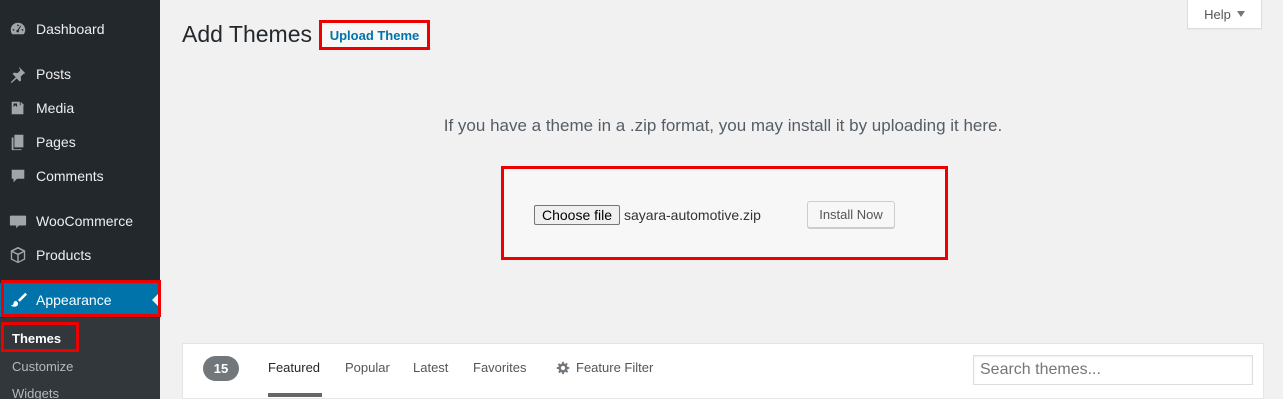  What do you see at coordinates (430, 367) in the screenshot?
I see `tab-latest: Latest` at bounding box center [430, 367].